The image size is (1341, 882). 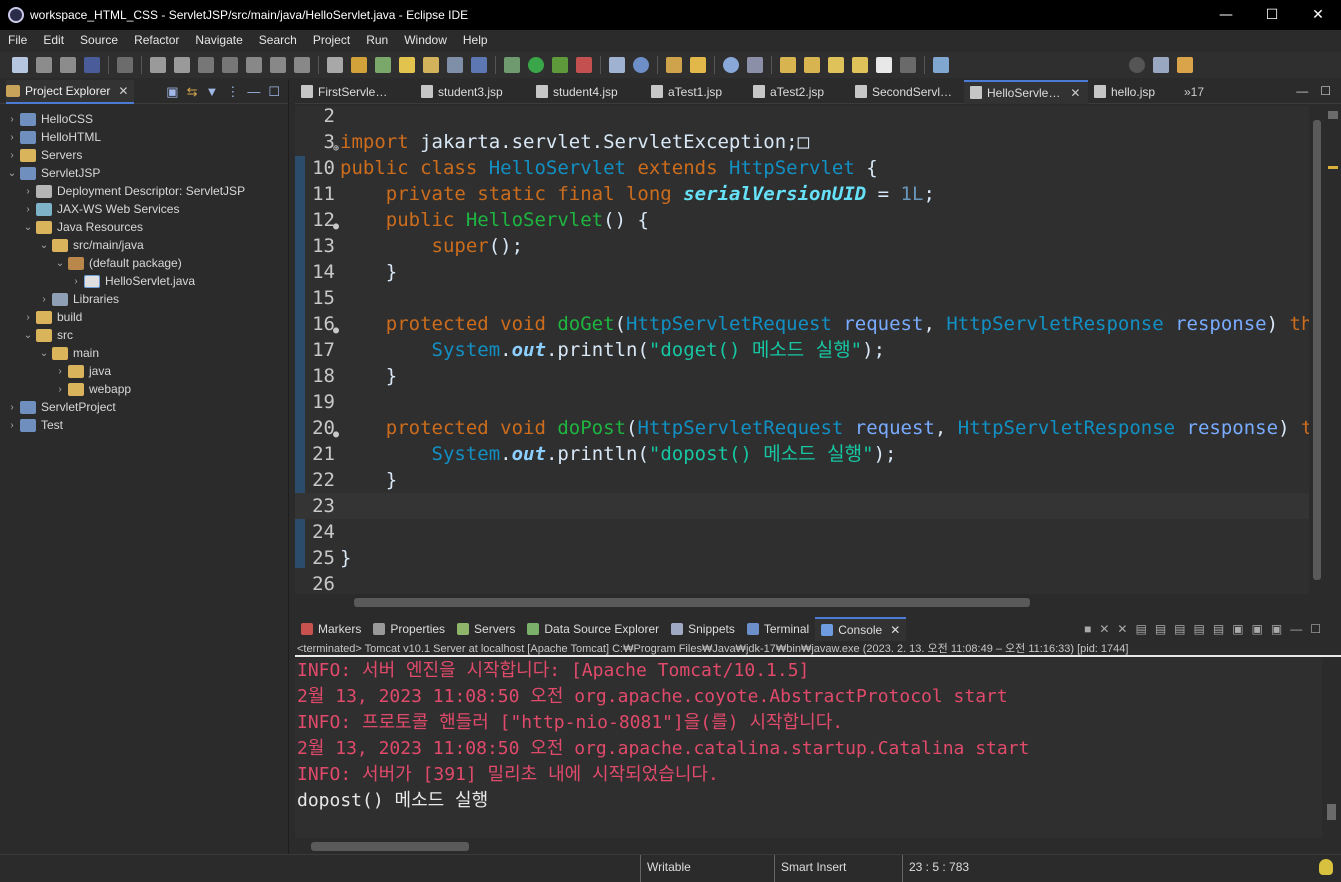 What do you see at coordinates (584, 65) in the screenshot?
I see `external-tools-icon` at bounding box center [584, 65].